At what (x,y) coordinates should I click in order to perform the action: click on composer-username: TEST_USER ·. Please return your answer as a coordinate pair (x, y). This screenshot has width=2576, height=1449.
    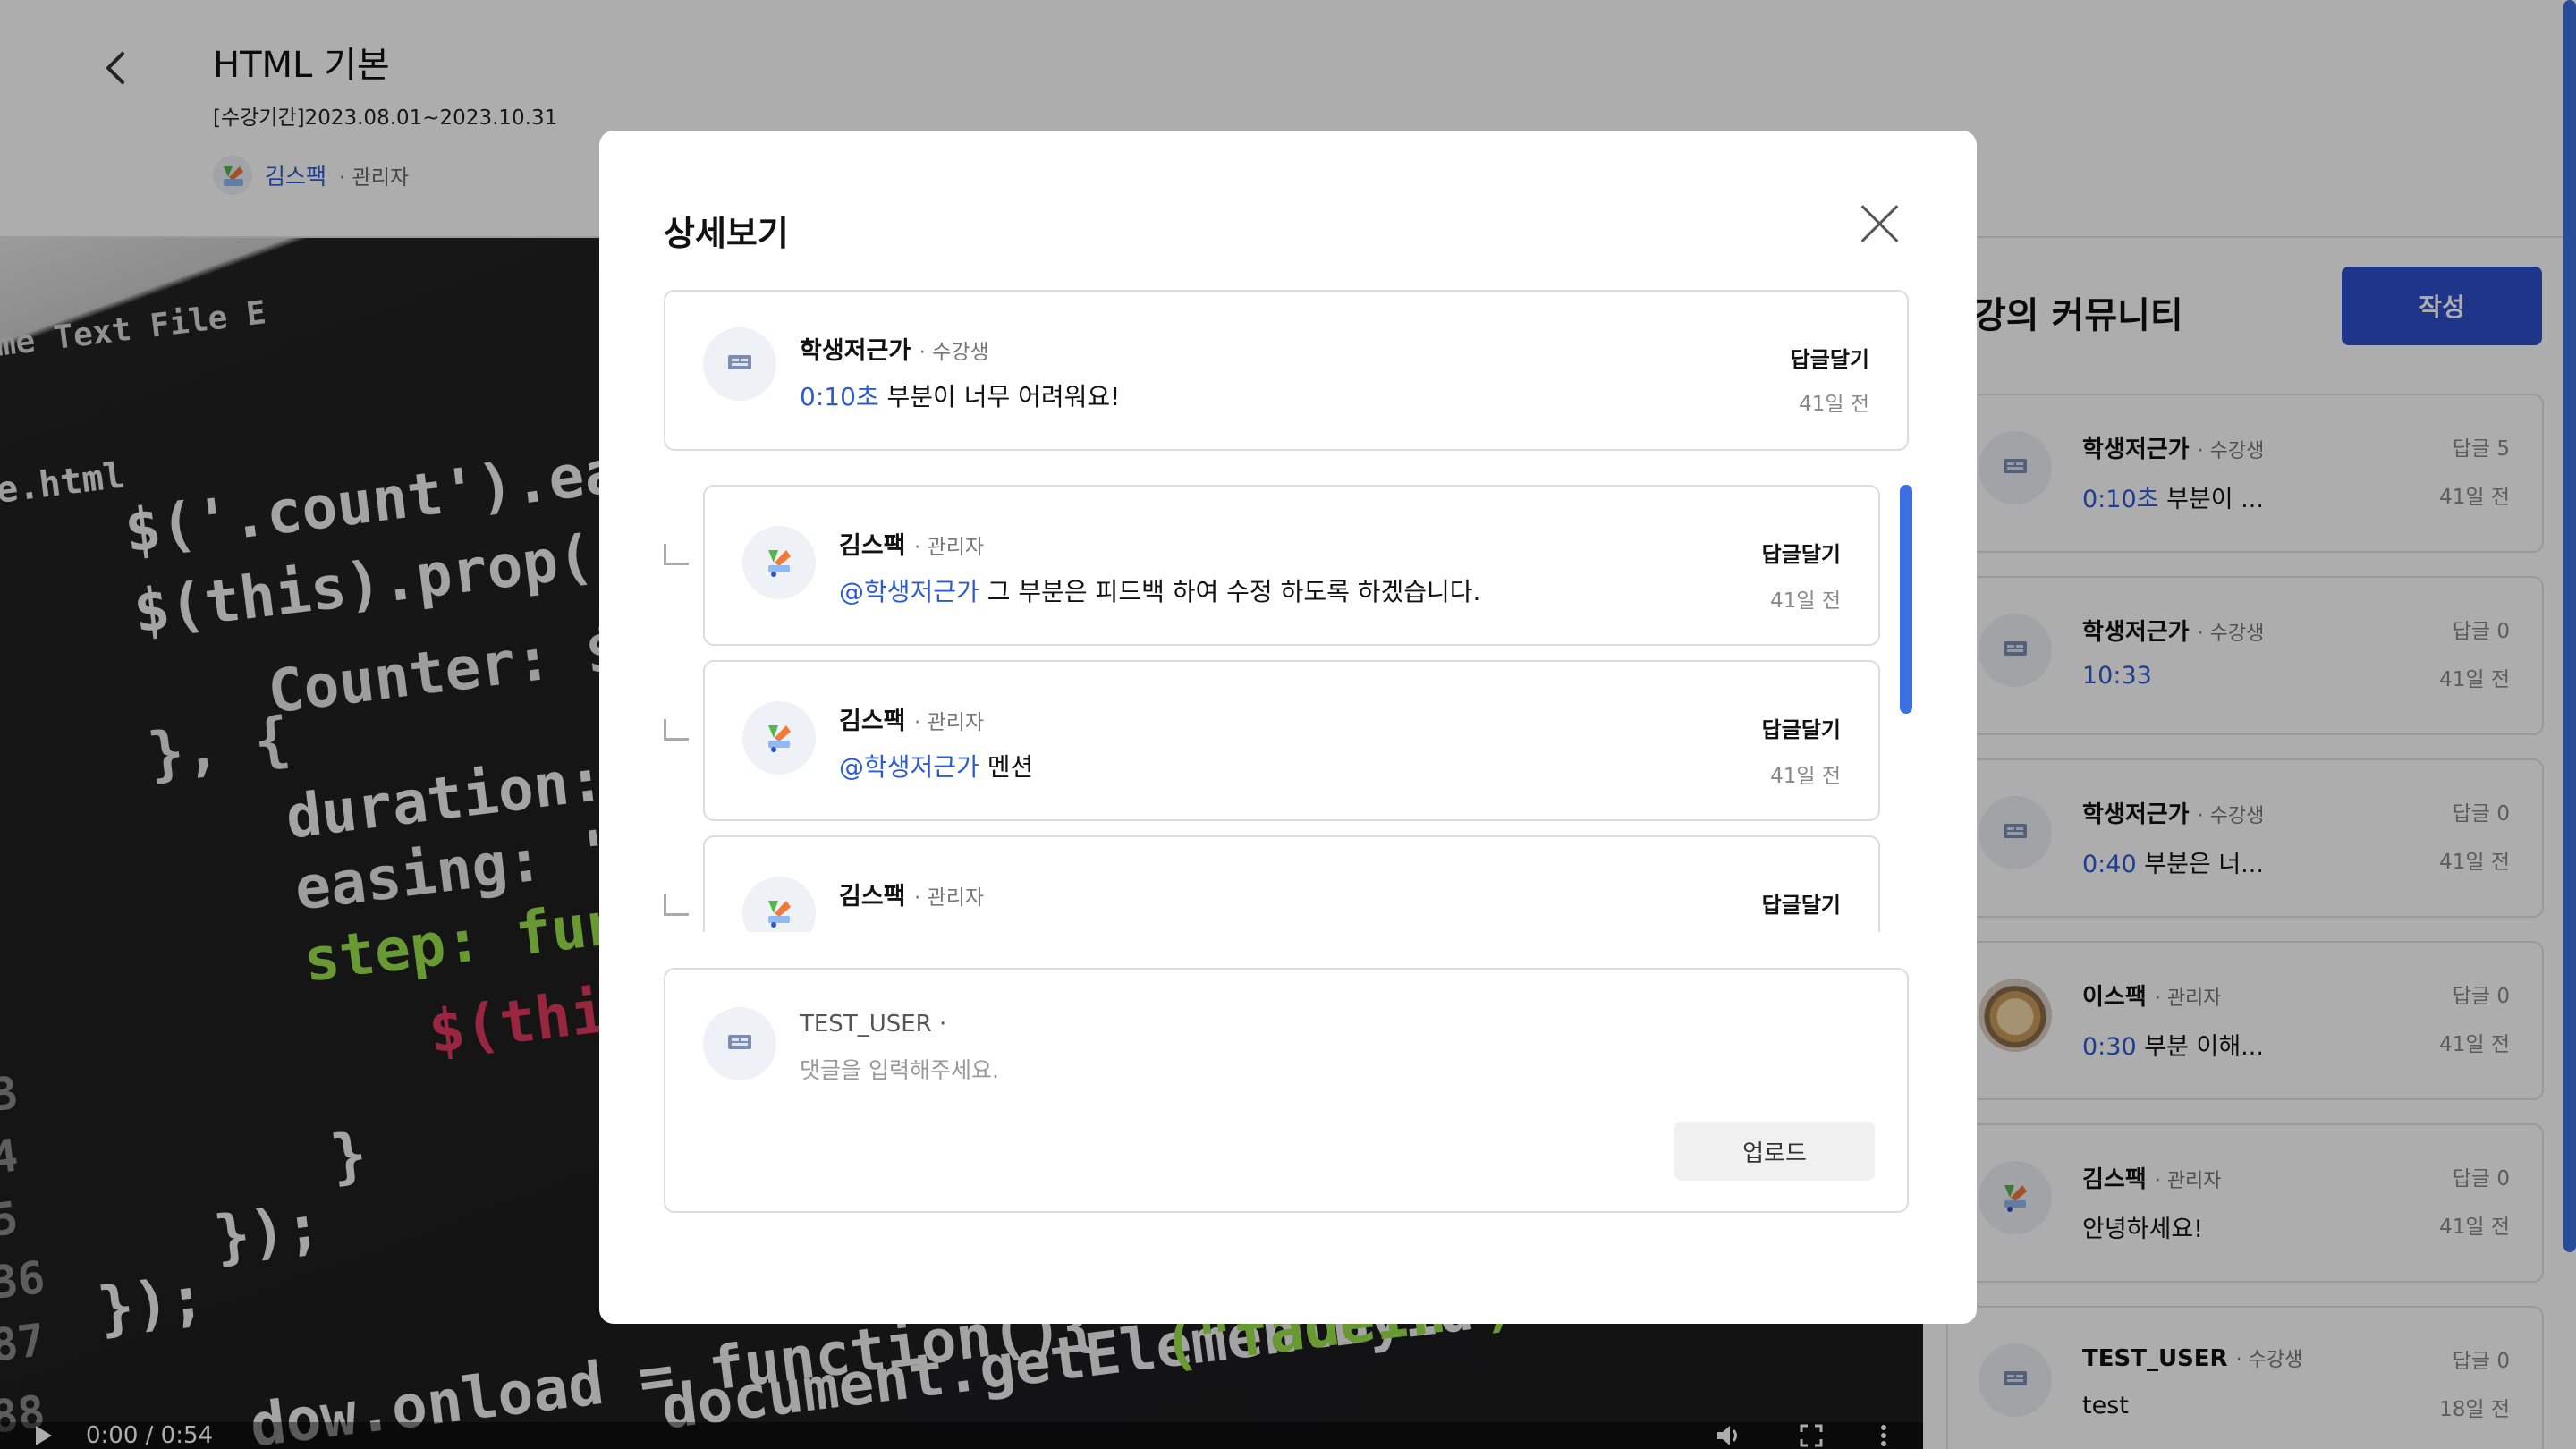
    Looking at the image, I should click on (873, 1024).